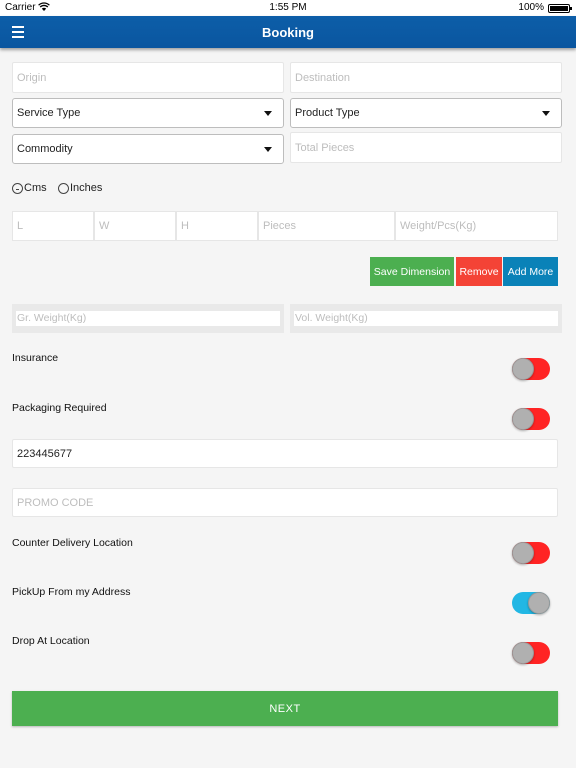 The height and width of the screenshot is (768, 576). What do you see at coordinates (45, 149) in the screenshot?
I see `commodity-value: Commodity` at bounding box center [45, 149].